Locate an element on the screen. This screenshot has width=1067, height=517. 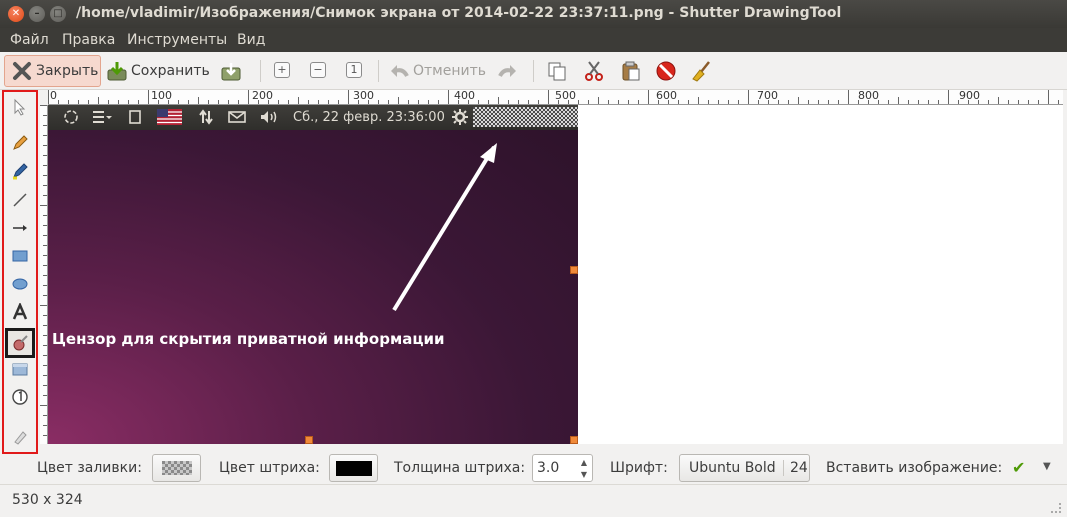
cut-button is located at coordinates (596, 71).